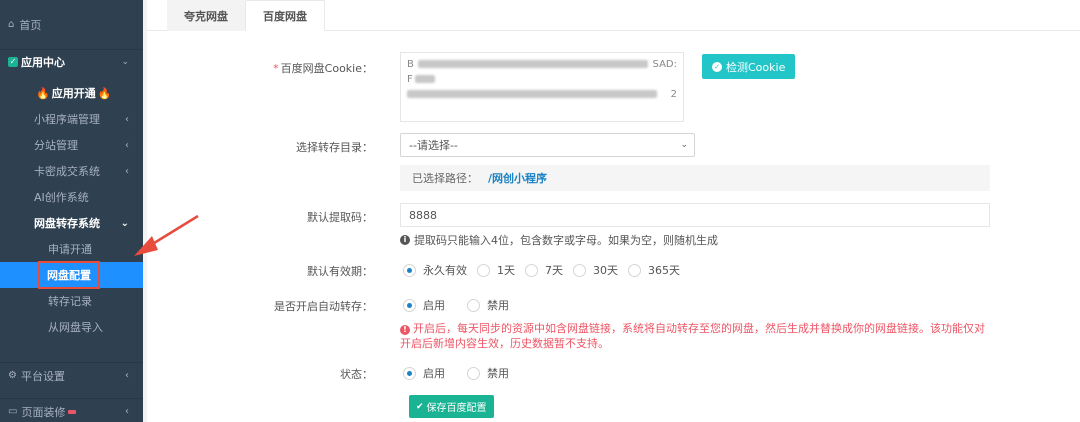  I want to click on check-circle-icon: ✓, so click(717, 66).